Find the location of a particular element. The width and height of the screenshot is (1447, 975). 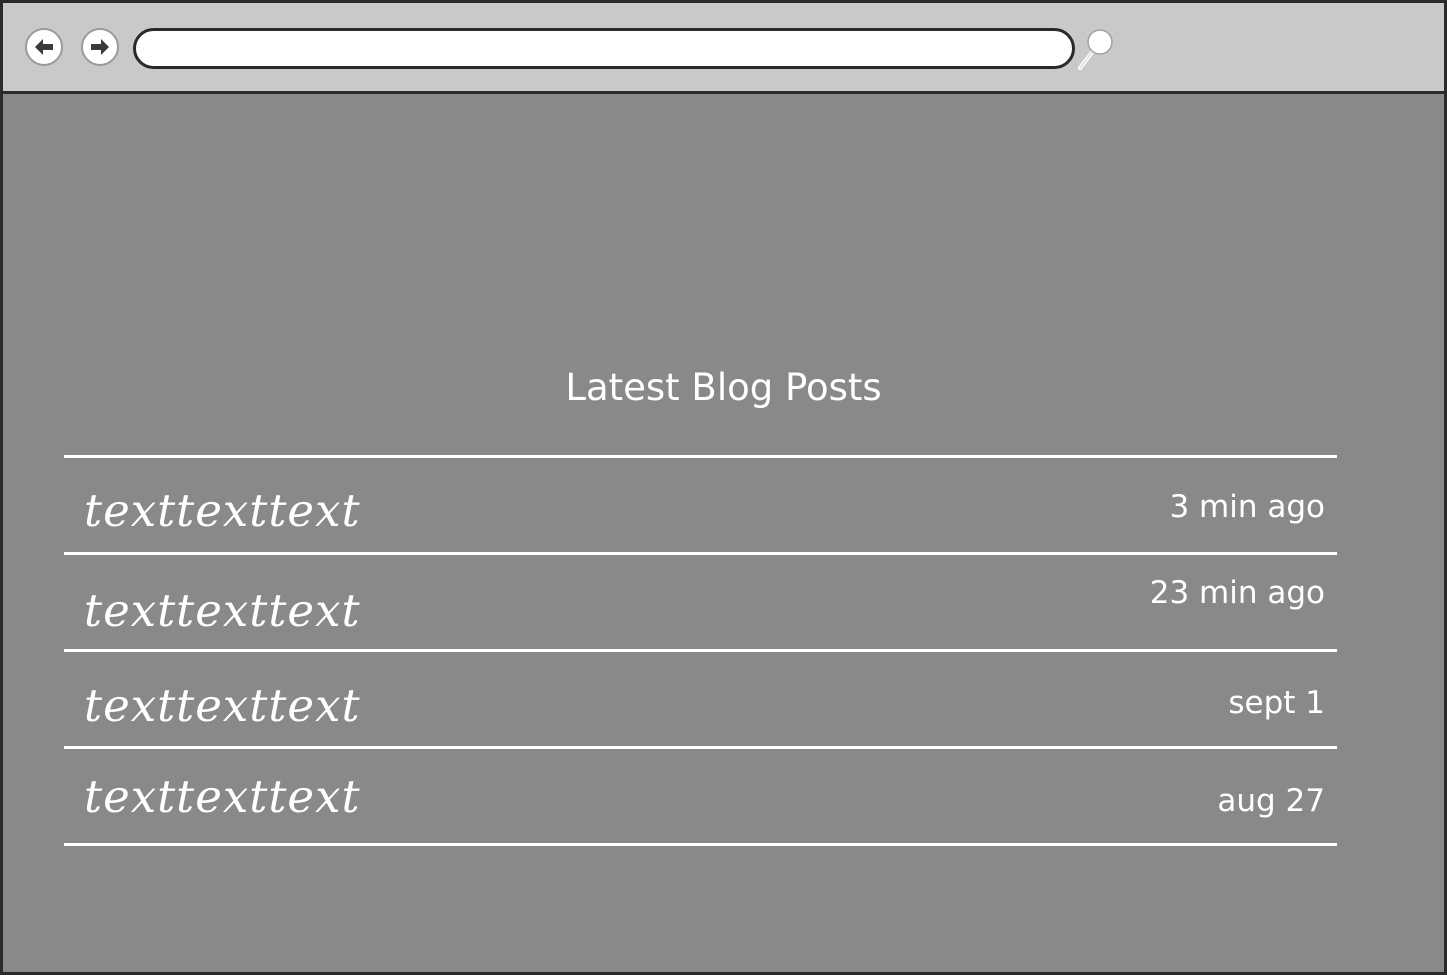

browser-toolbar is located at coordinates (723, 48).